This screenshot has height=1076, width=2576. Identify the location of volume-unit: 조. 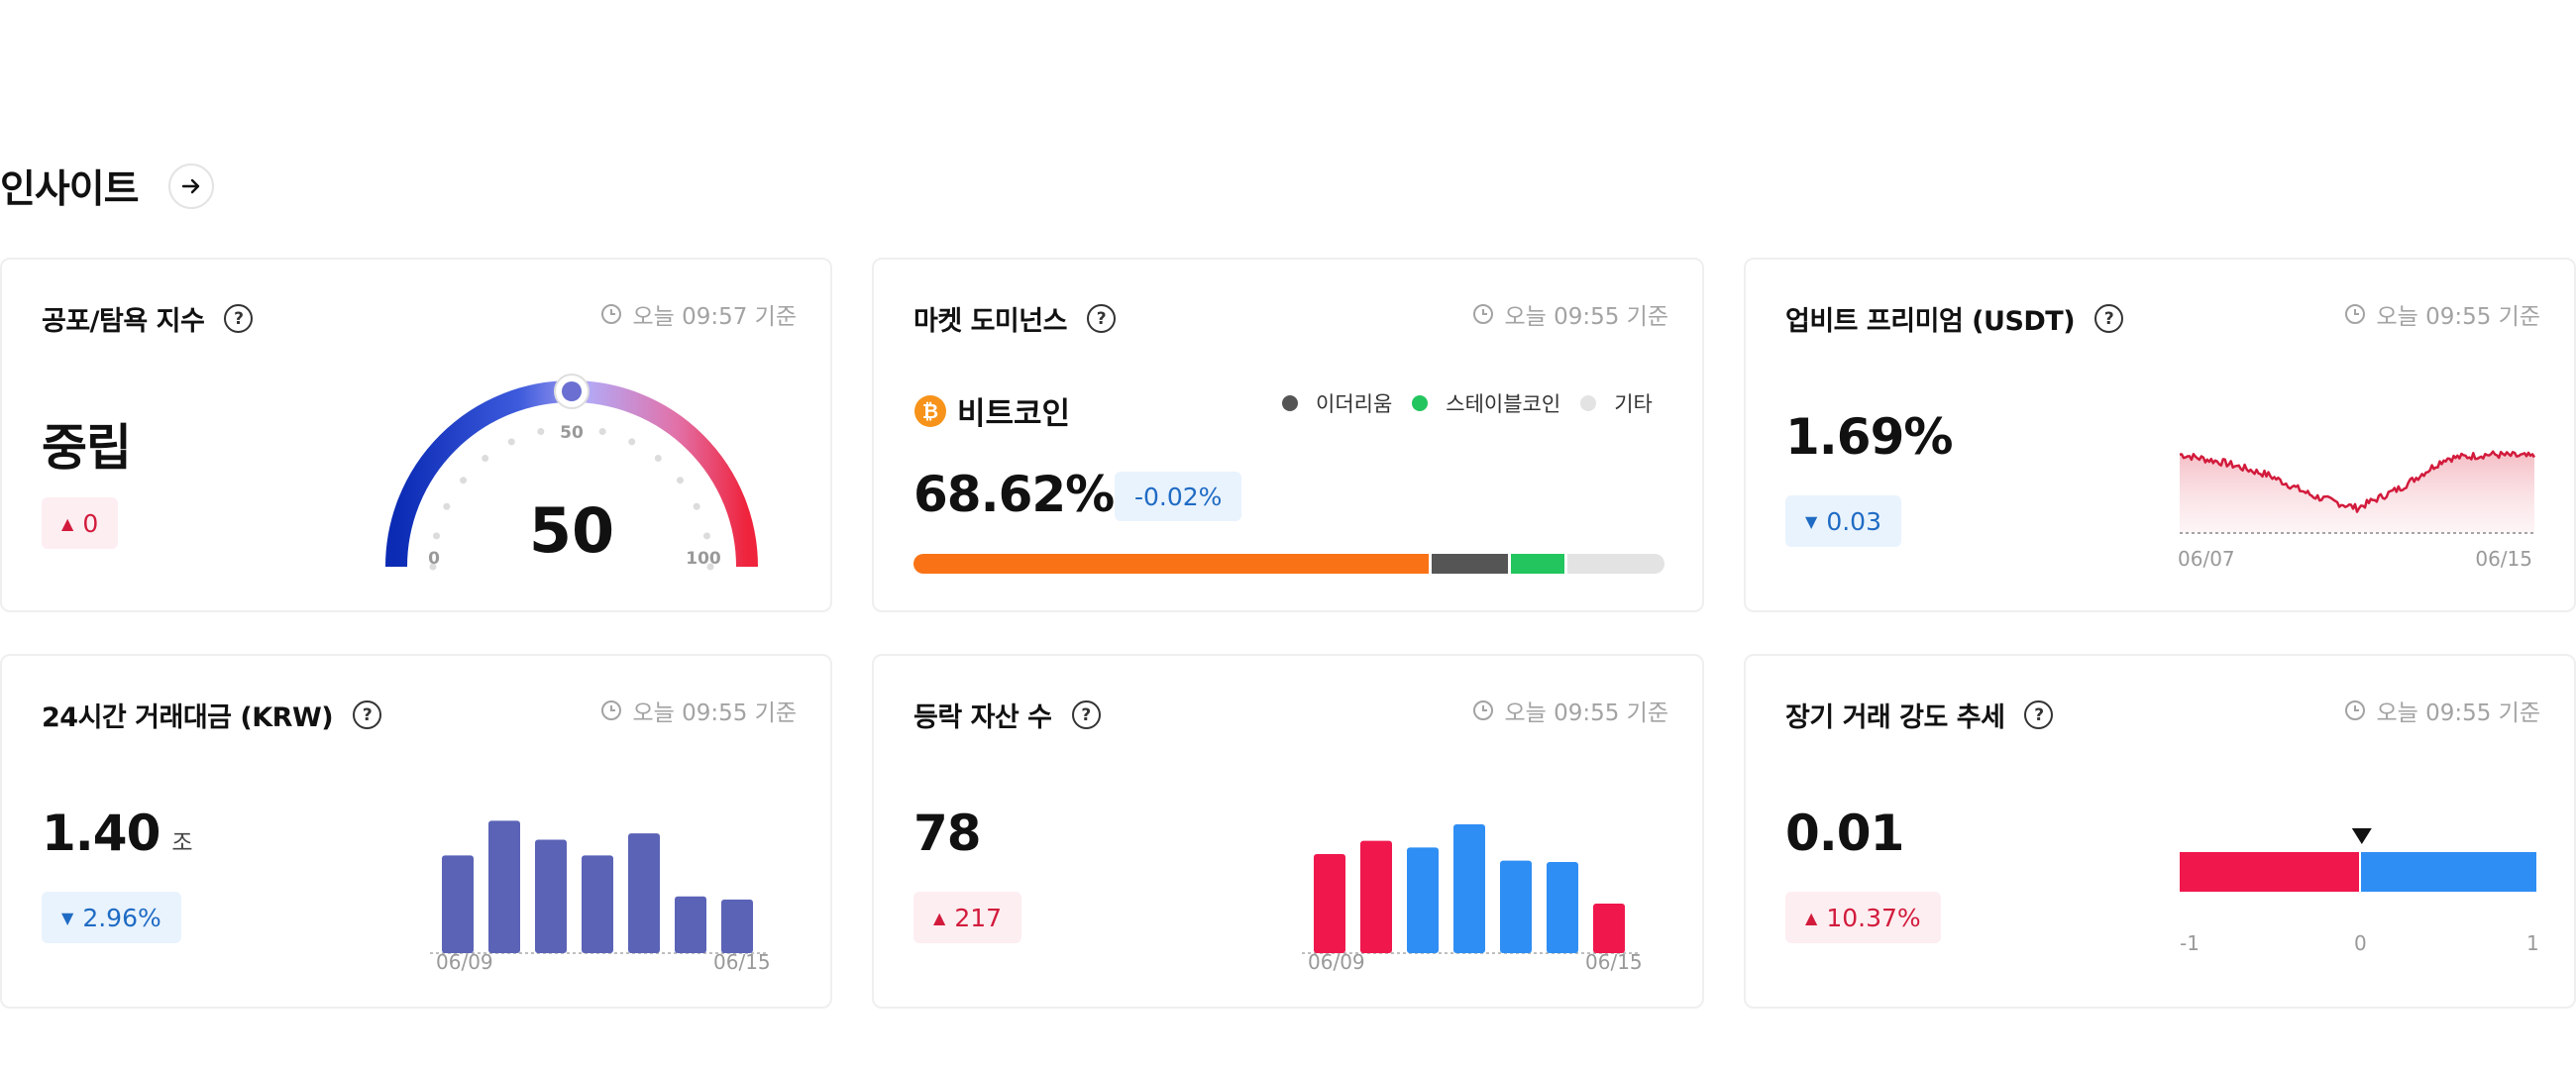
(181, 843).